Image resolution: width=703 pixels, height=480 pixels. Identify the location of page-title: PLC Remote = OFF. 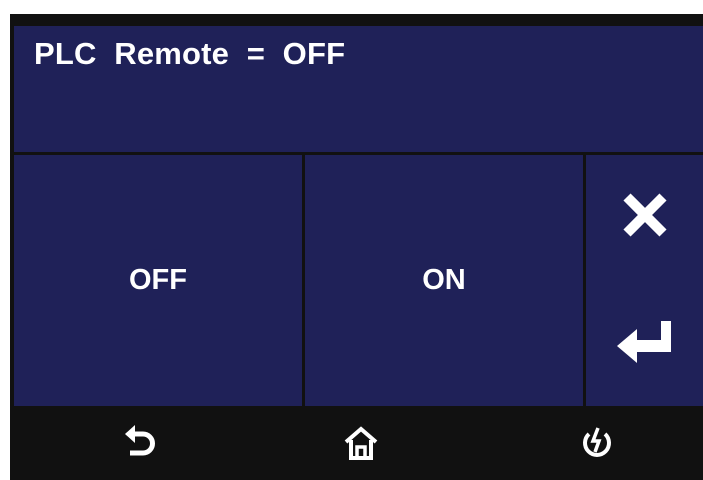
(190, 53).